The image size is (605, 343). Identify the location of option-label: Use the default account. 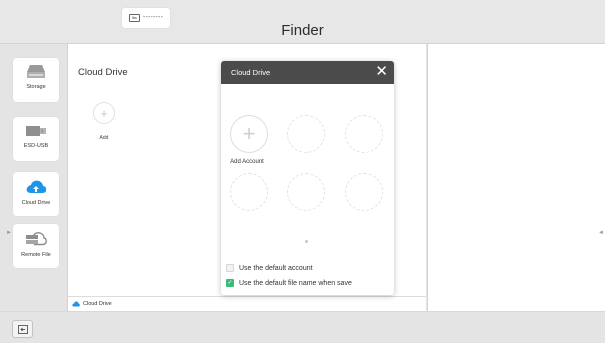
(276, 268).